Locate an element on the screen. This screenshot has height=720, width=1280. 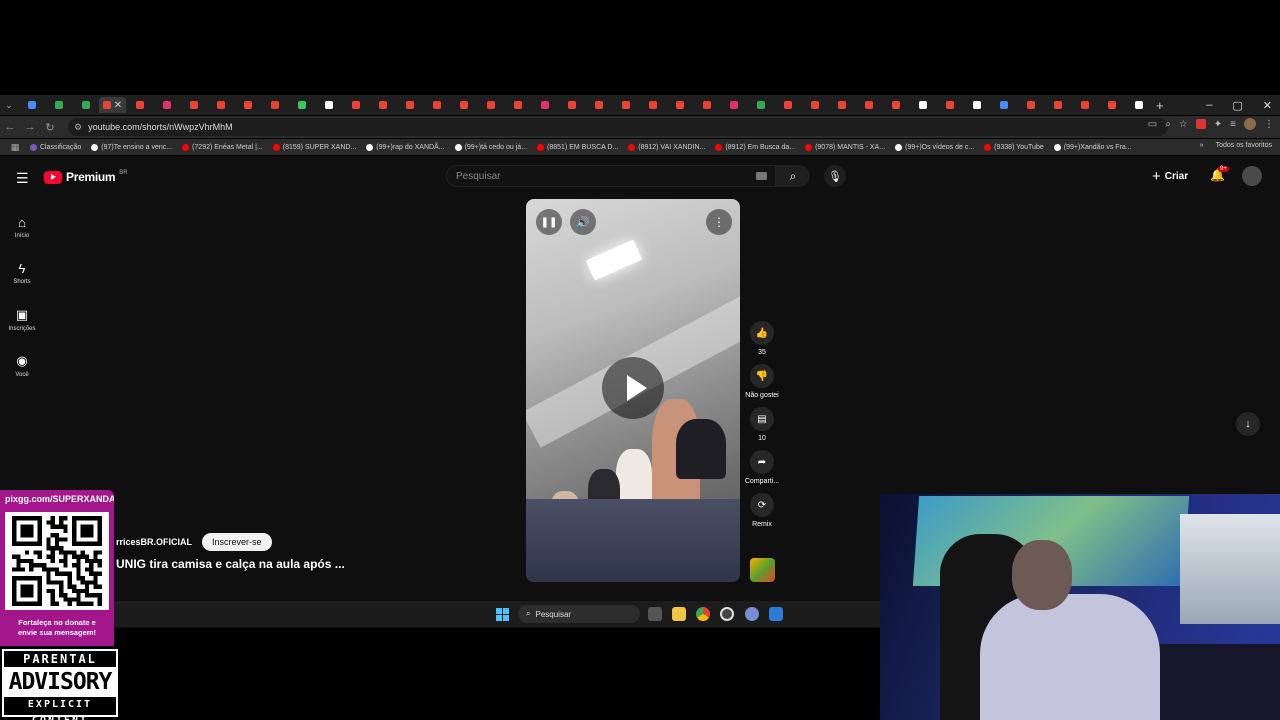
all-favorites-folder: Todos os favoritos is located at coordinates (1244, 145).